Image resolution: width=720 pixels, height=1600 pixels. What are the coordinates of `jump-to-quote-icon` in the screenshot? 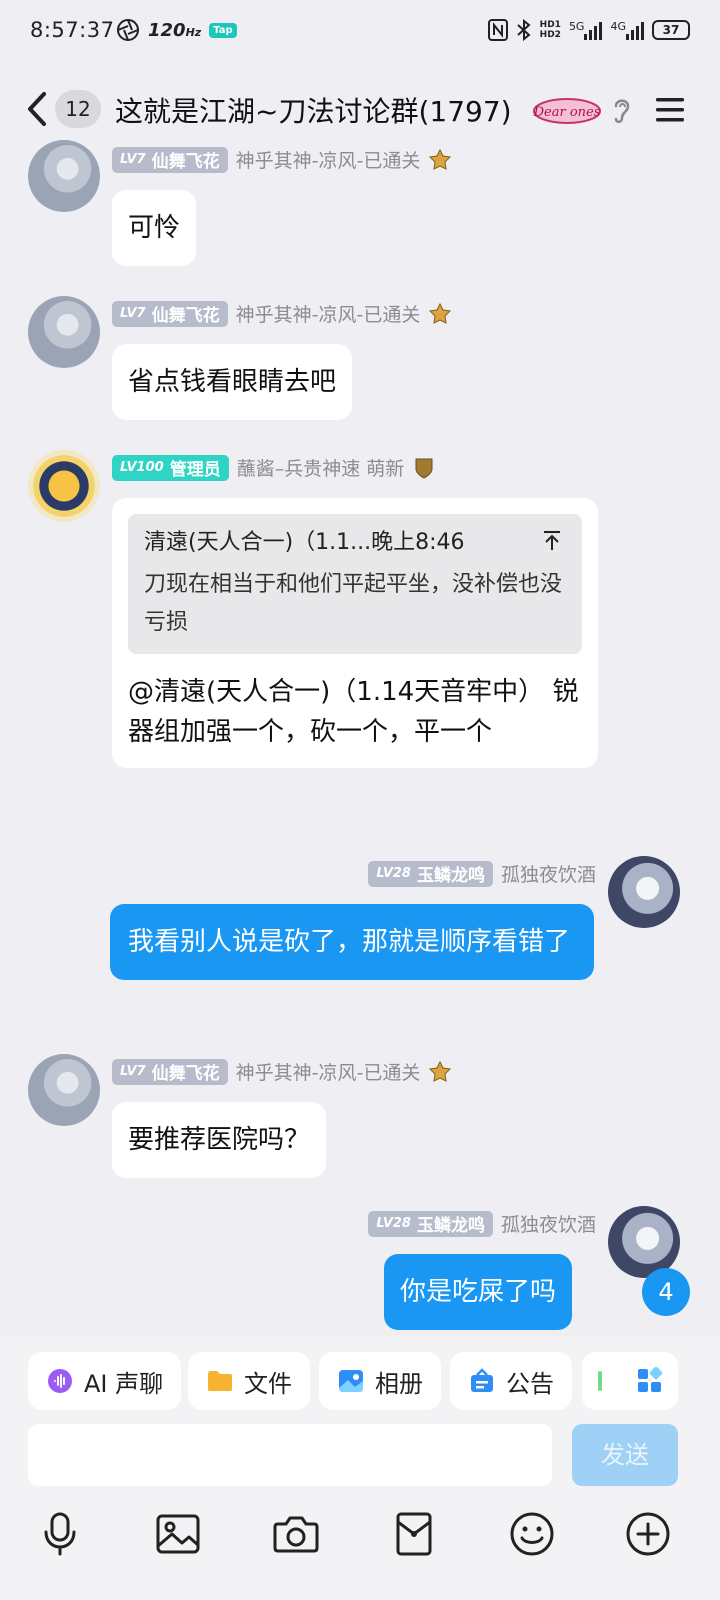 It's located at (552, 540).